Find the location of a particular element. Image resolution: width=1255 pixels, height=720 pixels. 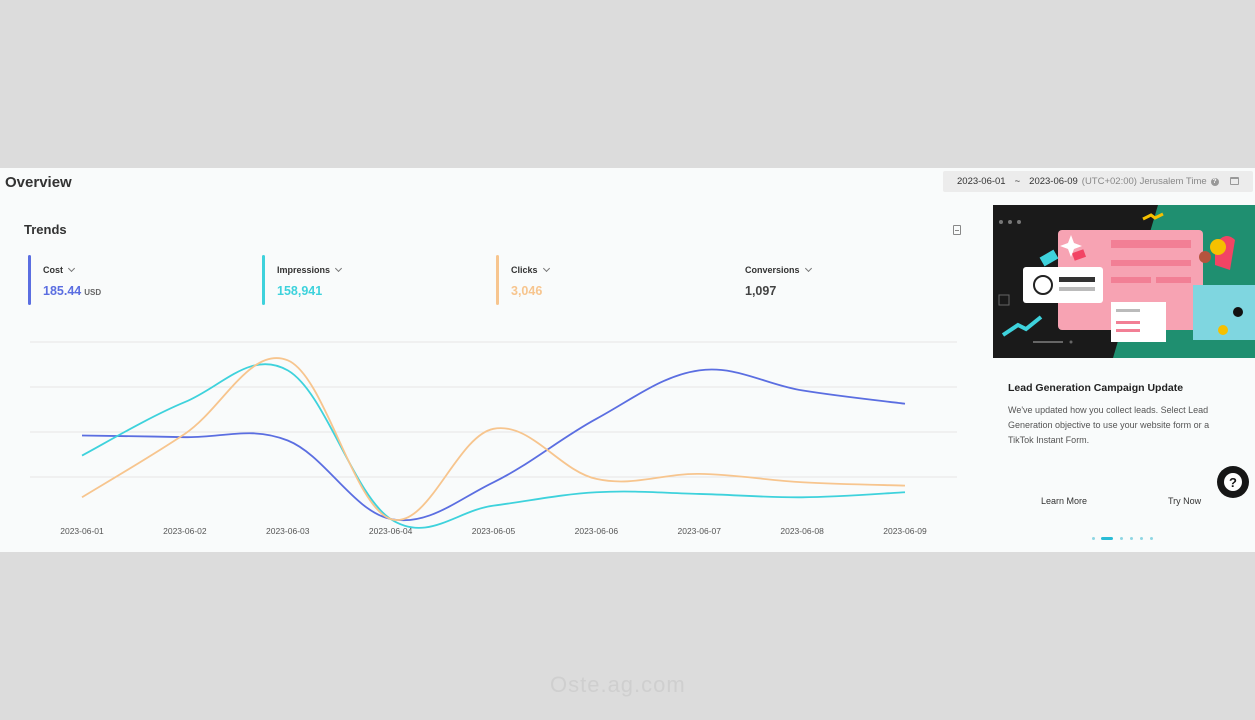

try-now-button: Try Now is located at coordinates (1184, 501).